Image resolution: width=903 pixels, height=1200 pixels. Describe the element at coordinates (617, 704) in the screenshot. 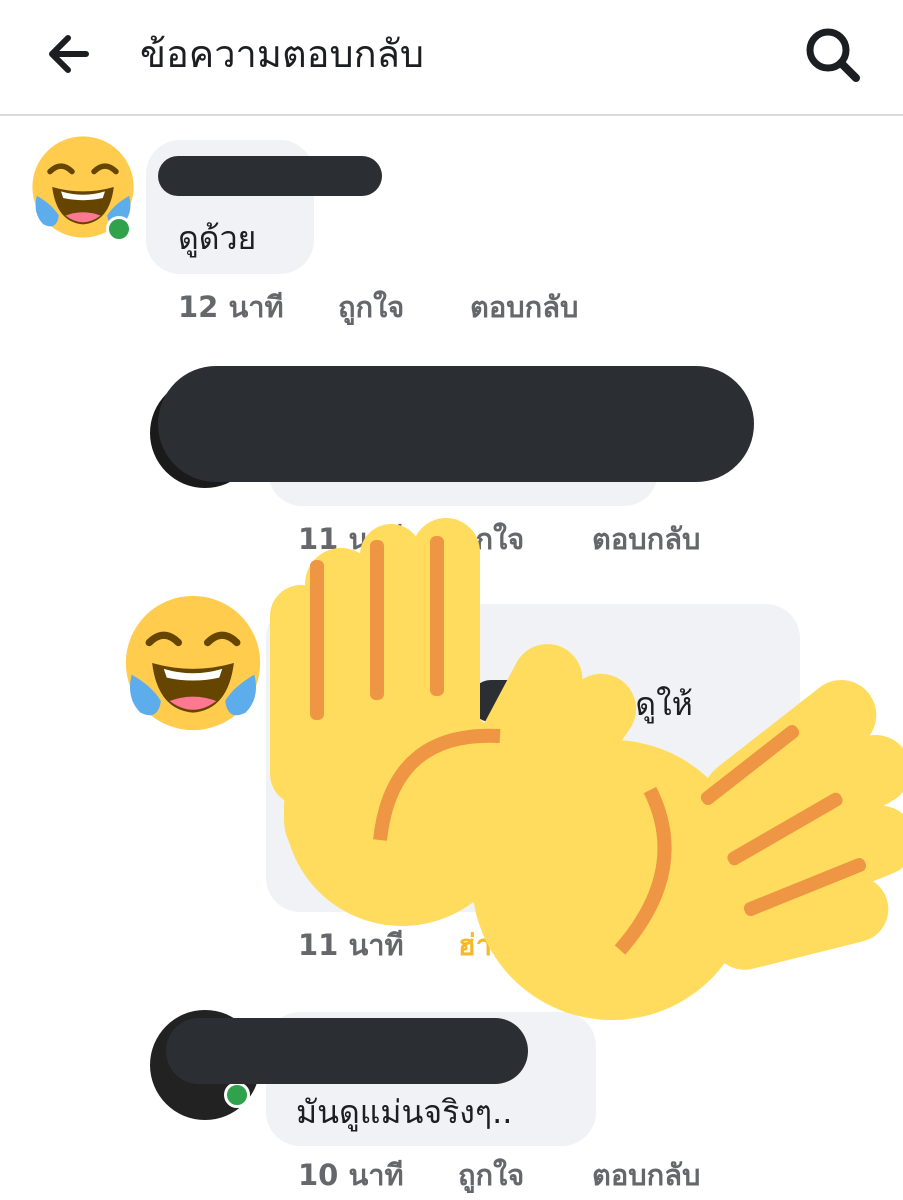

I see `comment-text: องช่วยดูให้` at that location.